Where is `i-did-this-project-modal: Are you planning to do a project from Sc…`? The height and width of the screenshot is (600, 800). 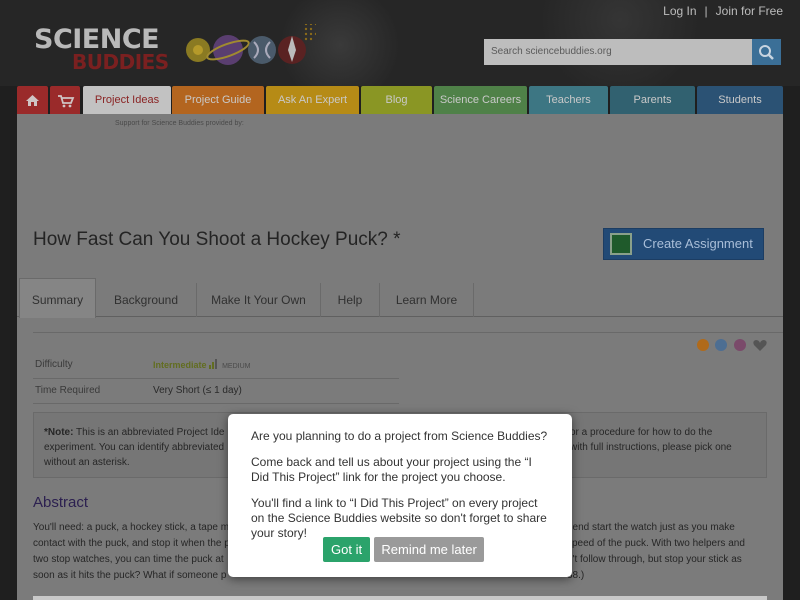 i-did-this-project-modal: Are you planning to do a project from Sc… is located at coordinates (400, 495).